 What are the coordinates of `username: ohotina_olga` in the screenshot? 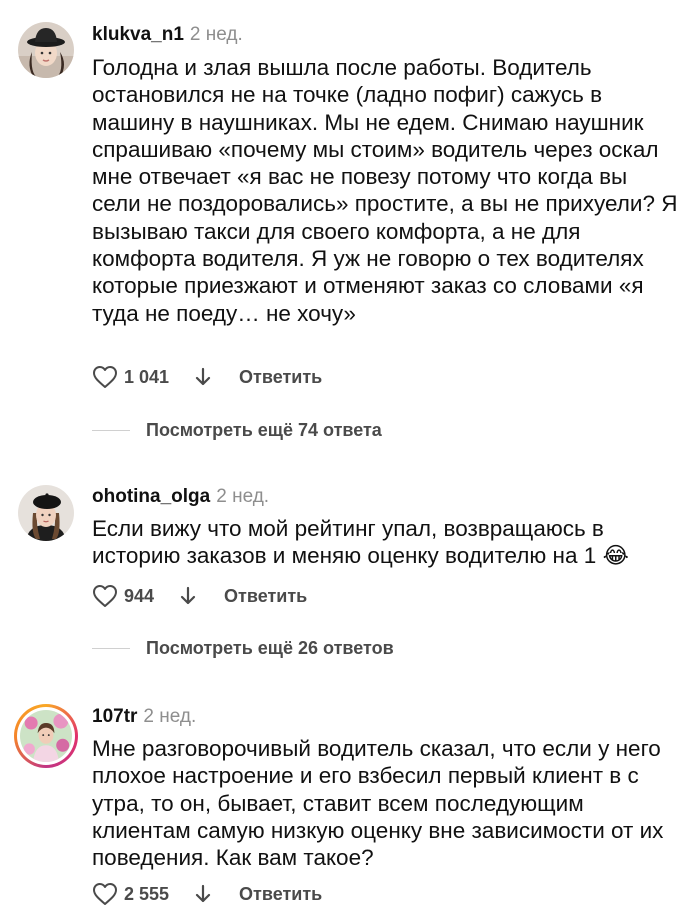 It's located at (151, 496).